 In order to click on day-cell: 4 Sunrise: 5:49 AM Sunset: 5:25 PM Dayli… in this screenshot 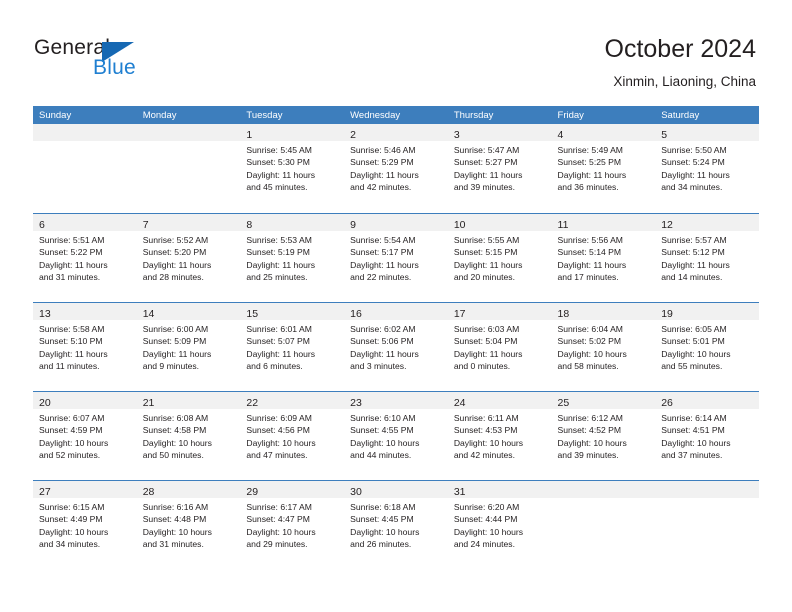, I will do `click(603, 168)`.